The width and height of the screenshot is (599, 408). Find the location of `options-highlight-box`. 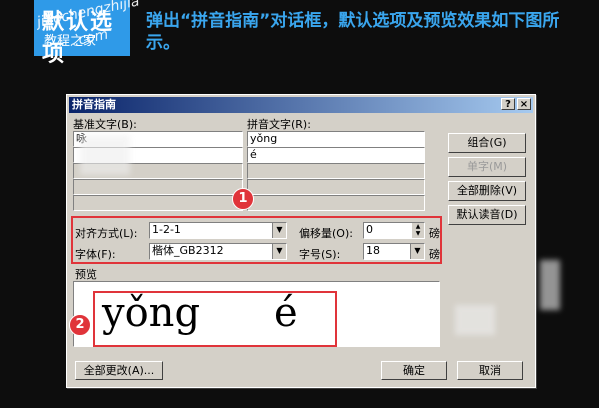

options-highlight-box is located at coordinates (256, 240).